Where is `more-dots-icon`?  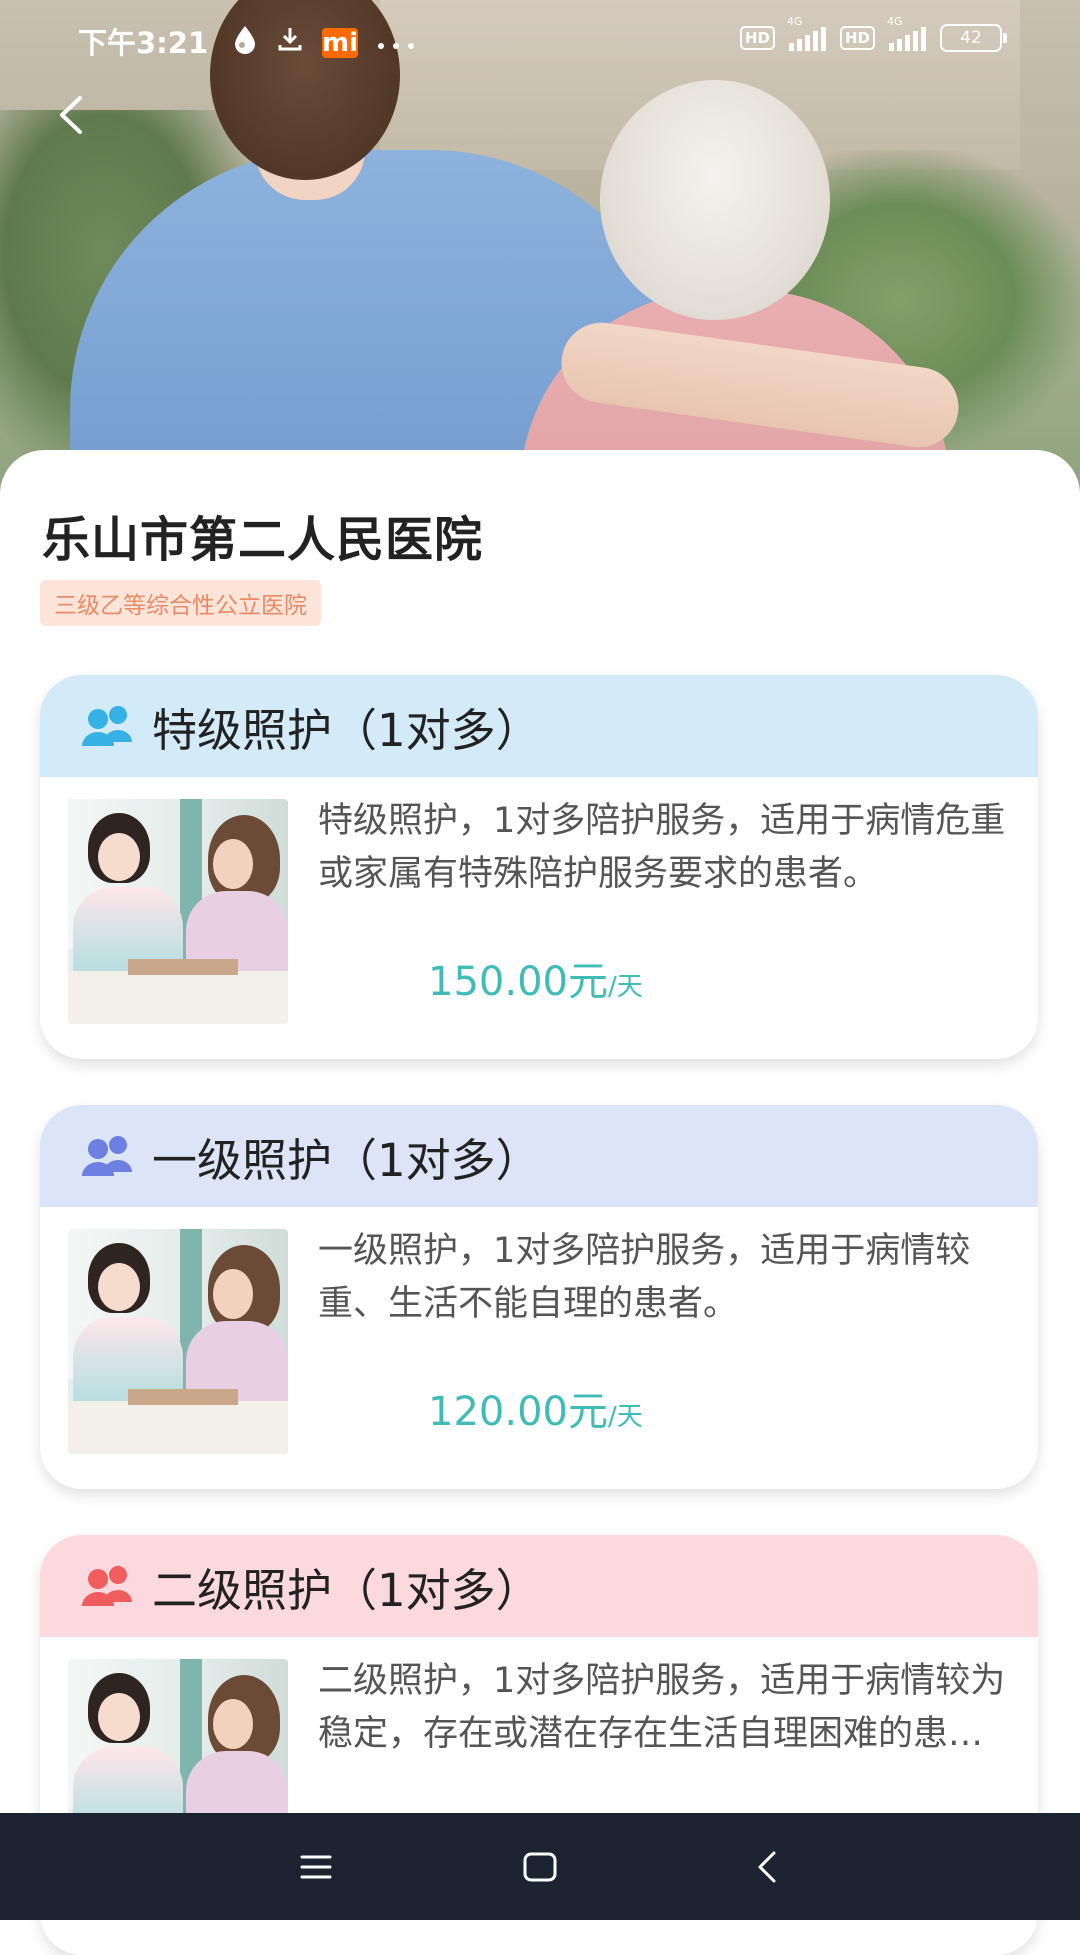
more-dots-icon is located at coordinates (396, 43).